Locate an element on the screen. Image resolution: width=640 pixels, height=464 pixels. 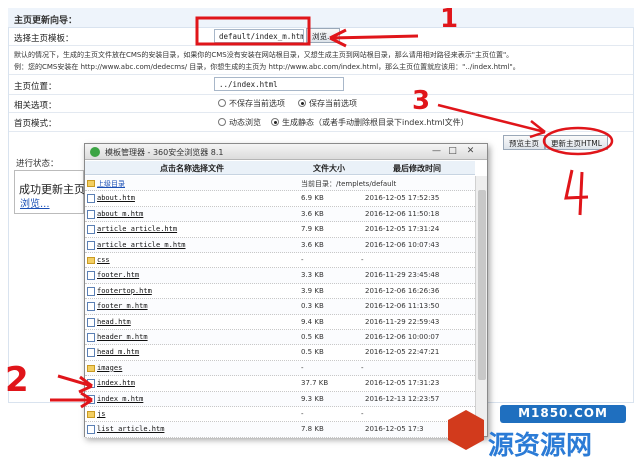
arrow-3-line is located at coordinates (491, 118).